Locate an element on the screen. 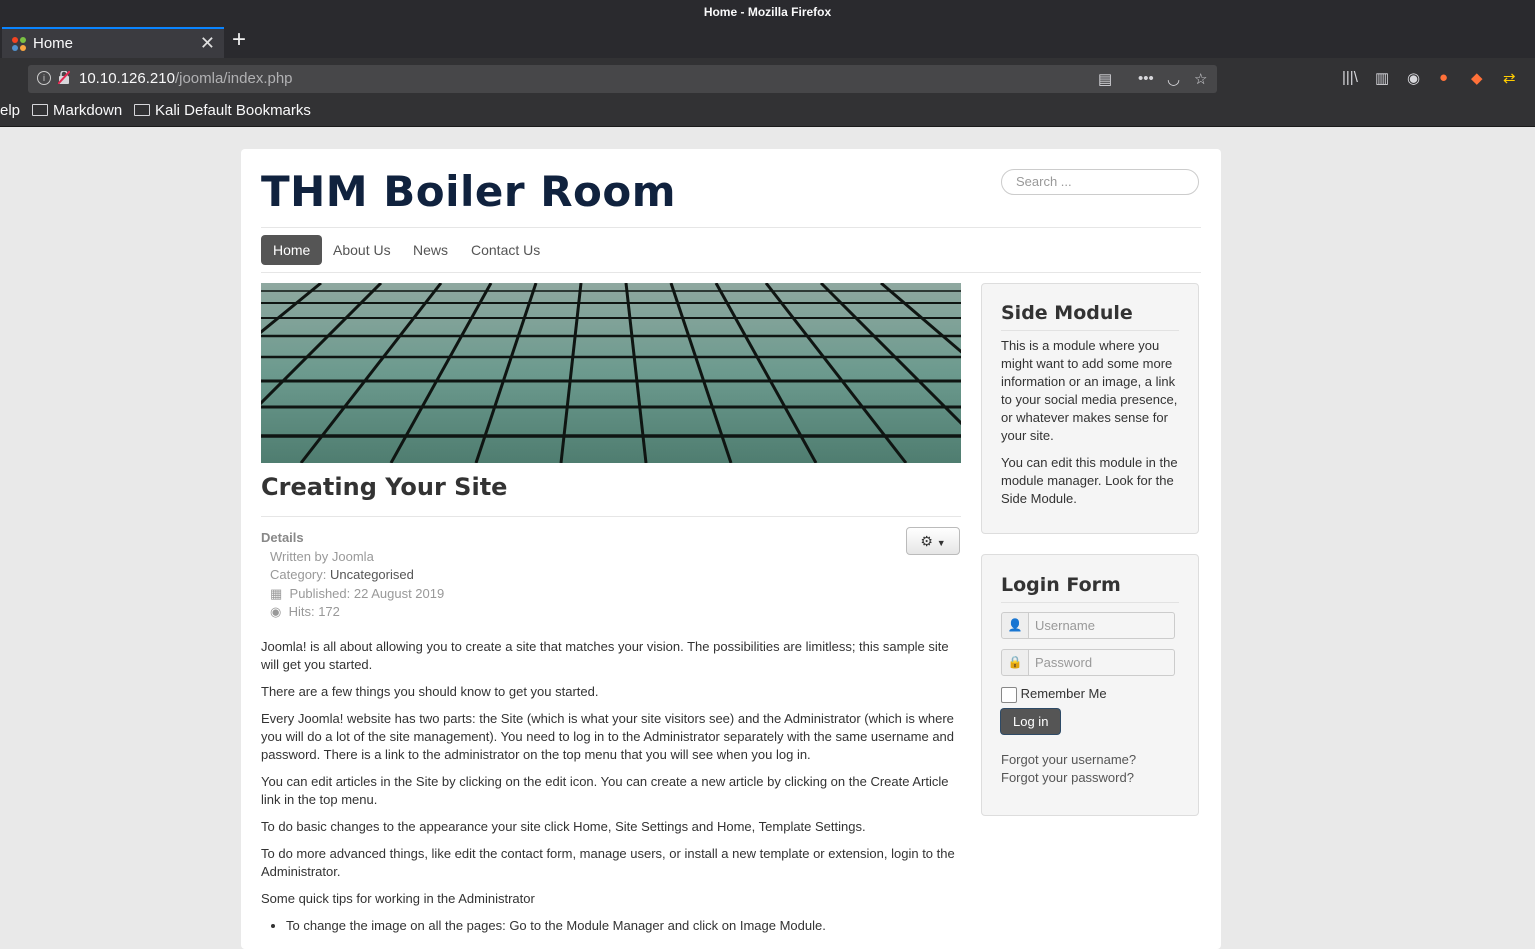  info-icon: i is located at coordinates (44, 78).